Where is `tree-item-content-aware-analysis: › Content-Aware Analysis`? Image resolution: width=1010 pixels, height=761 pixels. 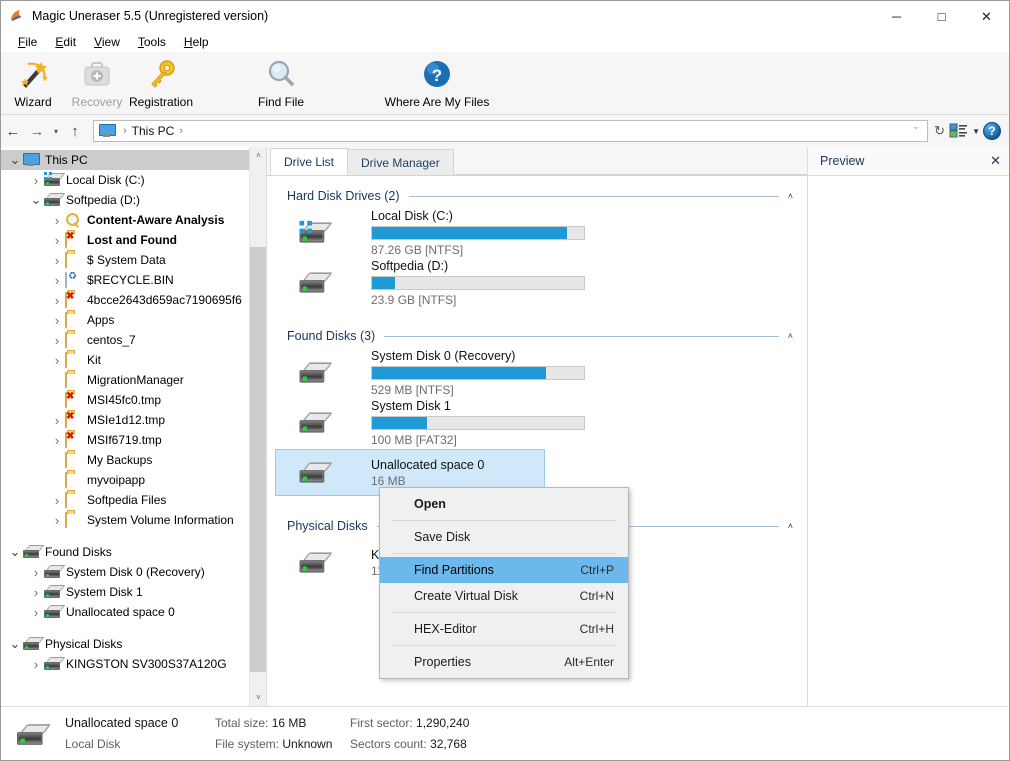
tree-item-content-aware-analysis: › Content-Aware Analysis is located at coordinates (133, 220).